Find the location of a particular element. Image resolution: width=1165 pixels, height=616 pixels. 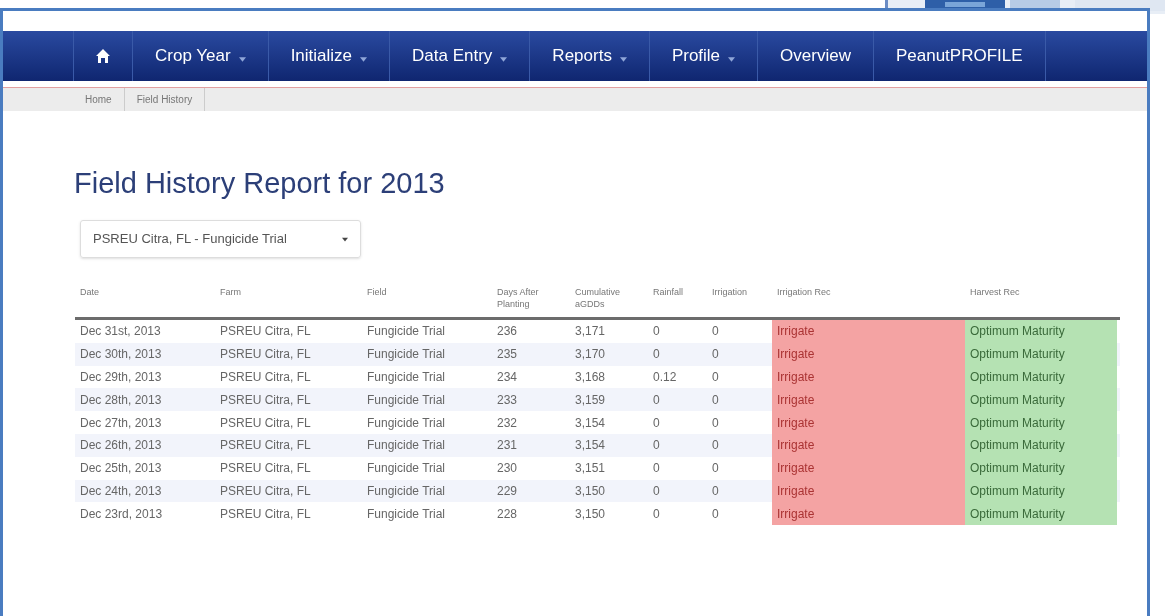

table-cell-text: 232 is located at coordinates (507, 423).